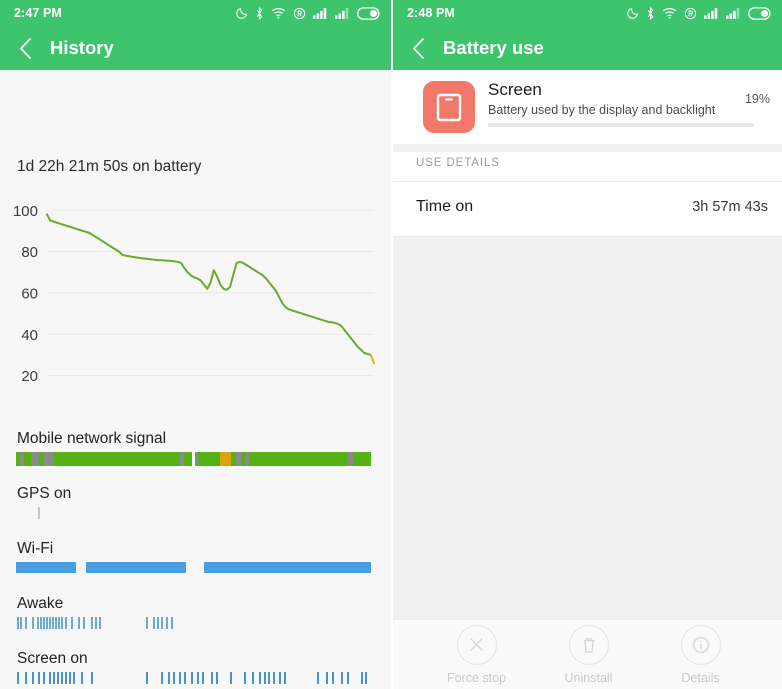  I want to click on status-time: 2:48 PM, so click(431, 13).